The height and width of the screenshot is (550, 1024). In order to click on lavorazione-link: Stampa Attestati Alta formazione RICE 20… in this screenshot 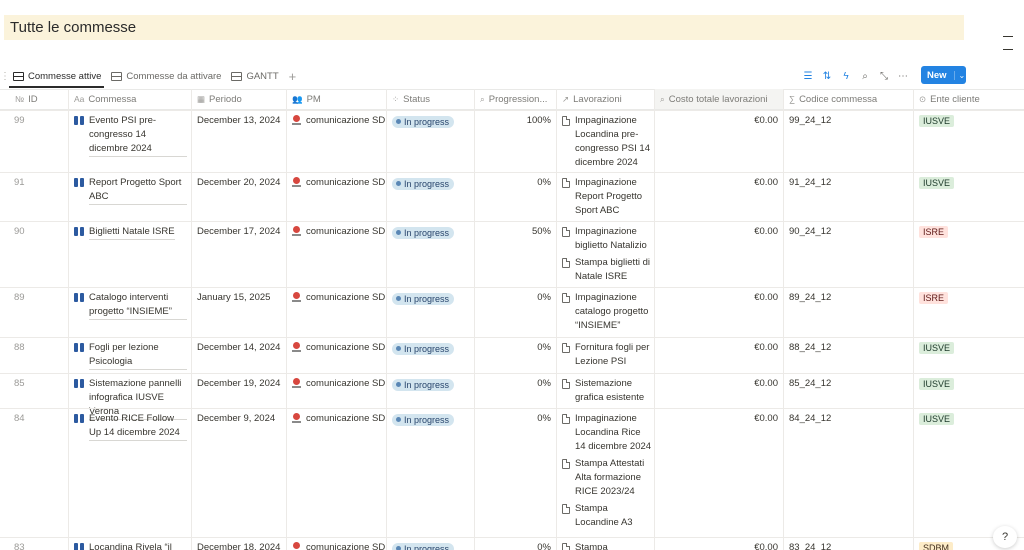, I will do `click(607, 478)`.